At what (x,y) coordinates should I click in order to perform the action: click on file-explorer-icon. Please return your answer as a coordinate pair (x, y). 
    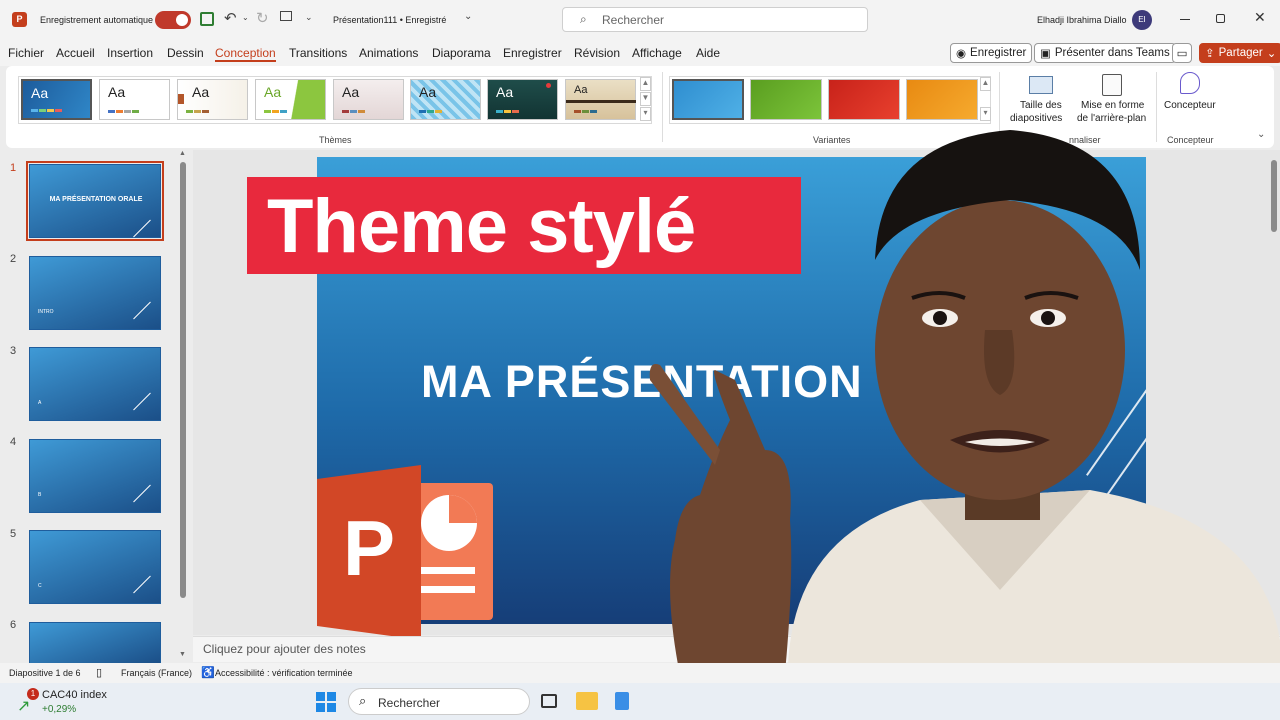
    Looking at the image, I should click on (587, 701).